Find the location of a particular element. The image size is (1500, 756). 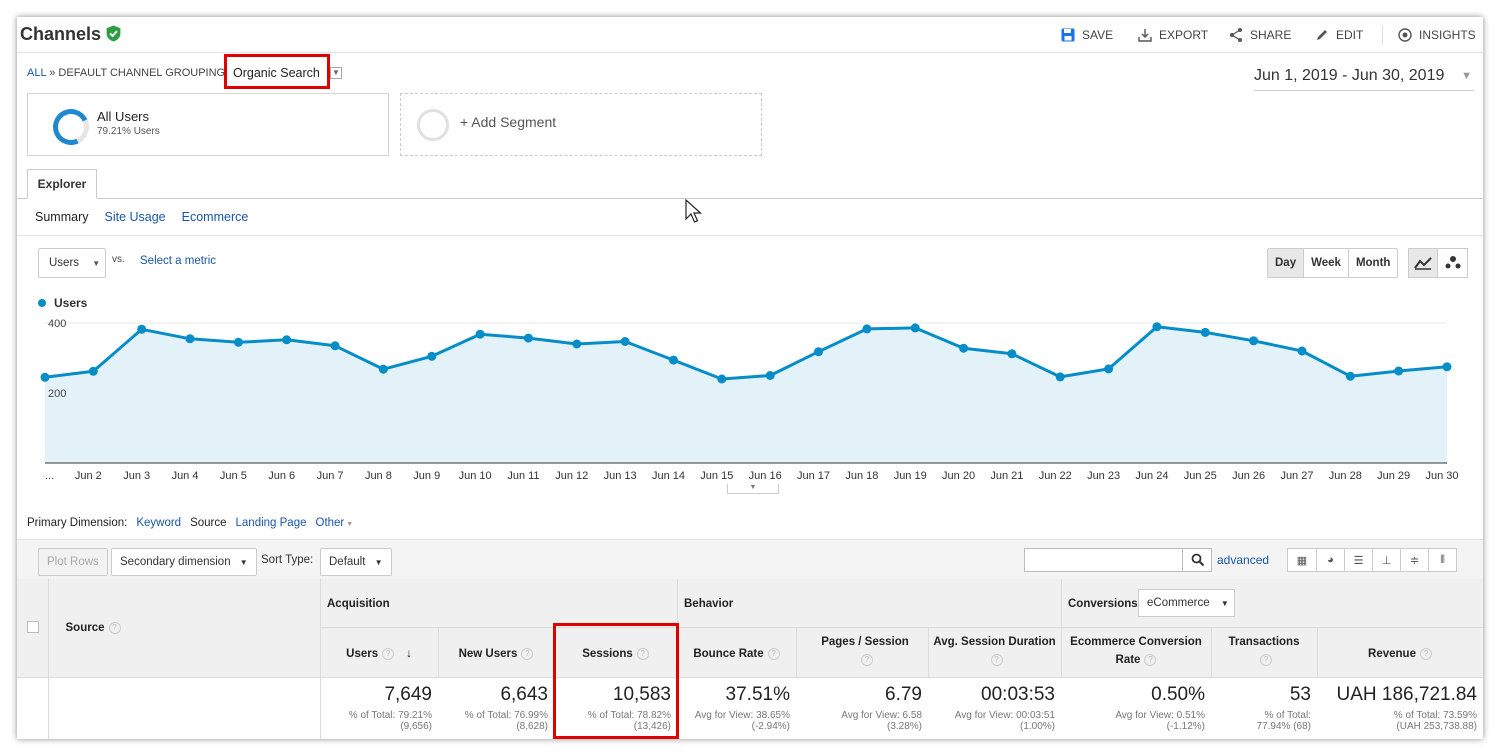

motion-chart-button is located at coordinates (1452, 263).